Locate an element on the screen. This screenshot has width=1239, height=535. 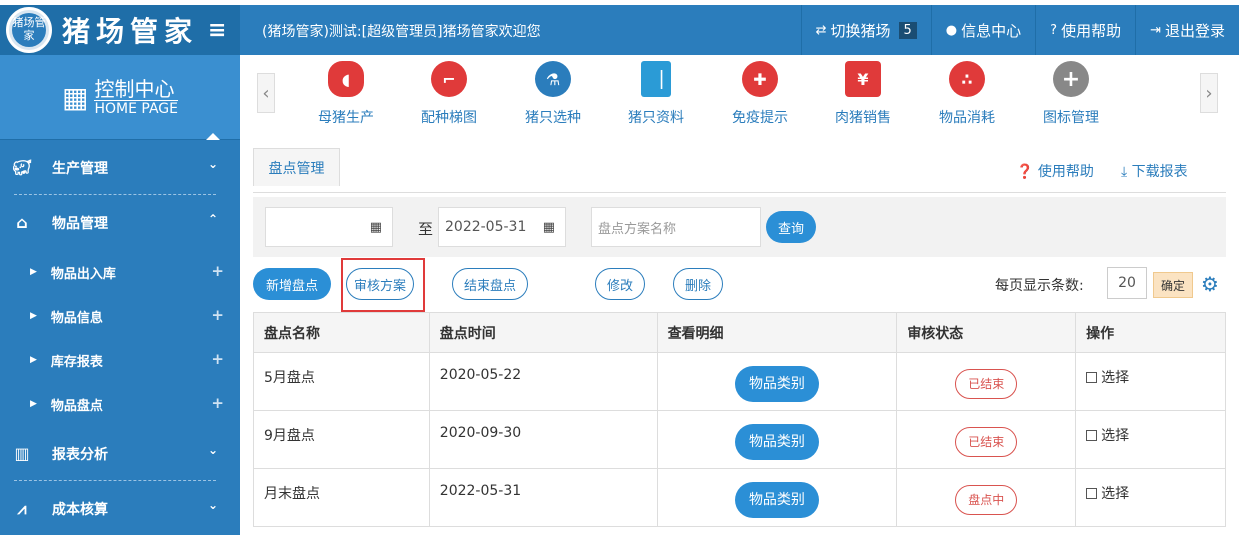
finish-inventory-button: 结束盘点 is located at coordinates (490, 284).